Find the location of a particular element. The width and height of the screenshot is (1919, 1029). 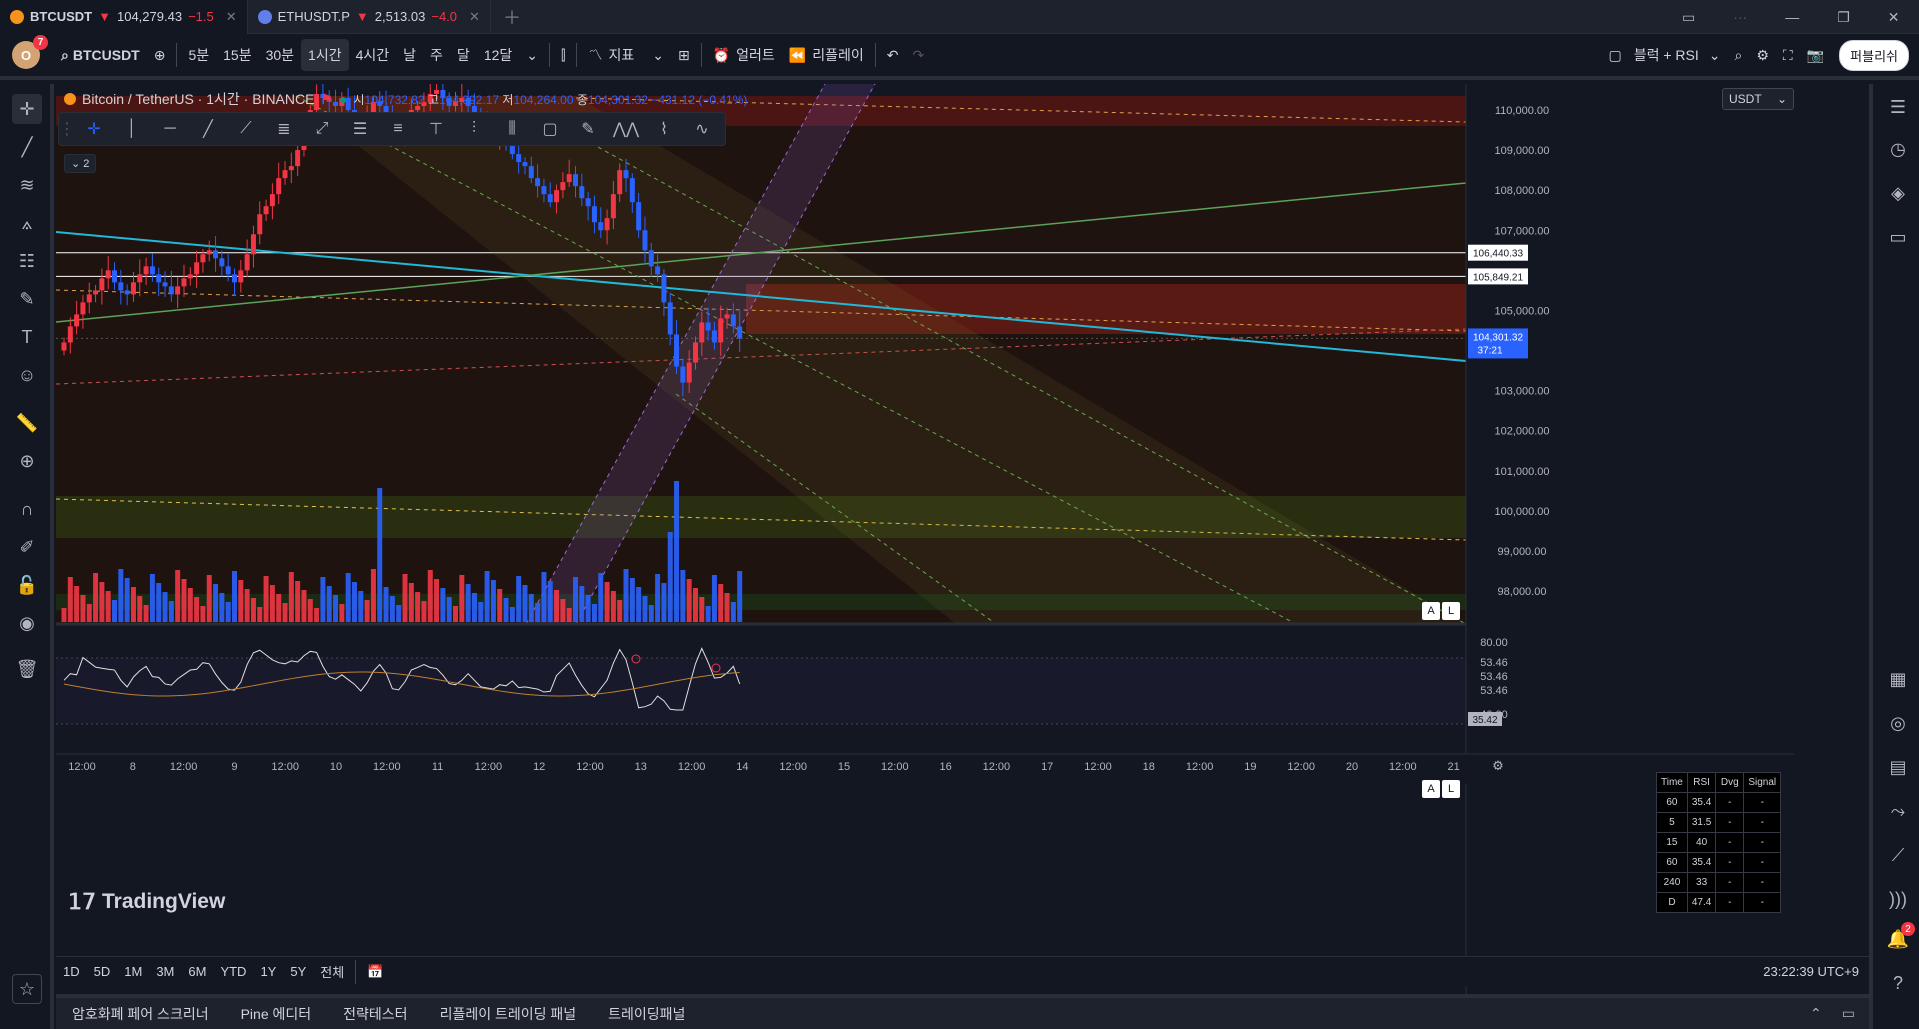

pitchfork-icon: ⫼ is located at coordinates (512, 129).